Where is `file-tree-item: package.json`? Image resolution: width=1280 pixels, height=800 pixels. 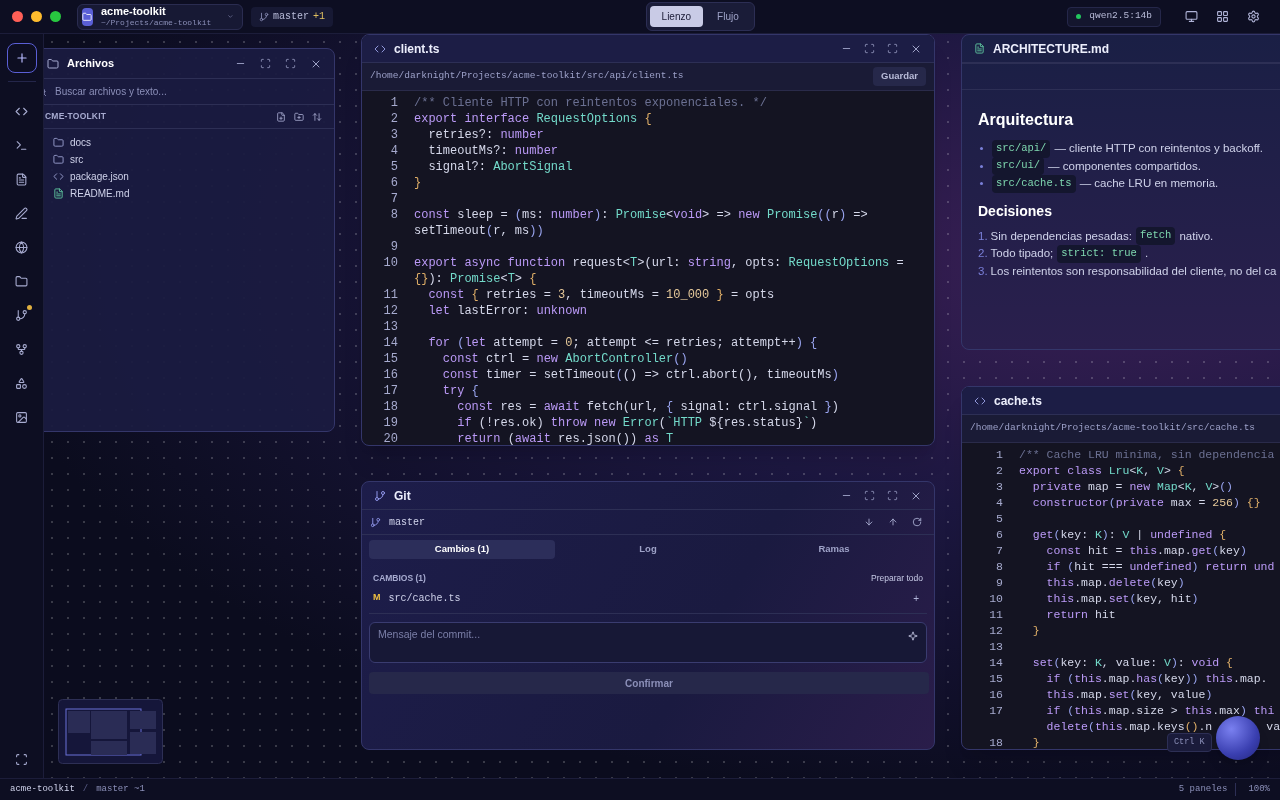
file-tree-item: package.json is located at coordinates (193, 176).